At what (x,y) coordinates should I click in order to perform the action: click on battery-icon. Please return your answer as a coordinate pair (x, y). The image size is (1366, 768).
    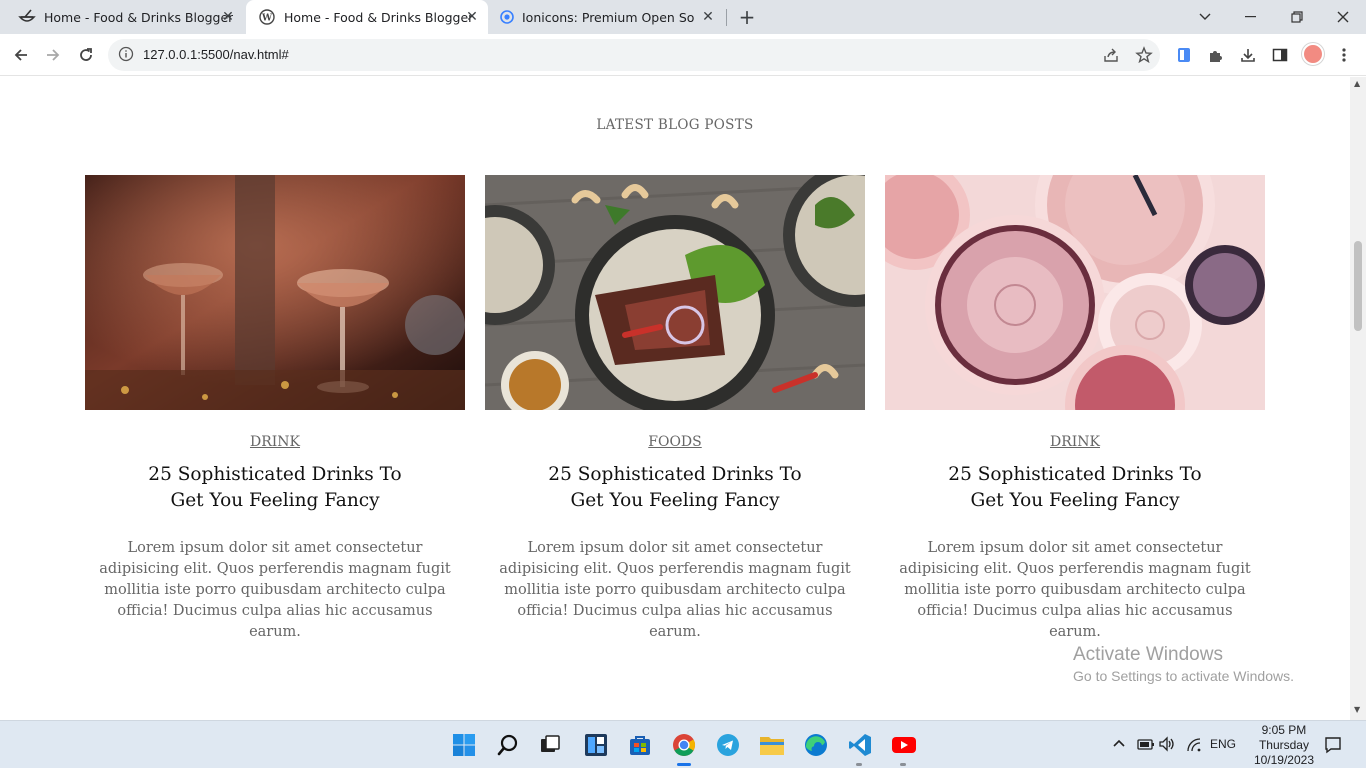
    Looking at the image, I should click on (1145, 745).